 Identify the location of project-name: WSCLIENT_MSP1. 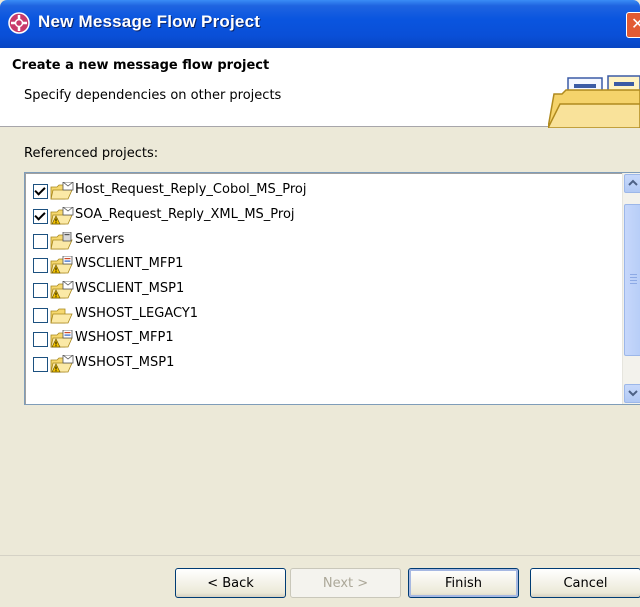
(130, 288).